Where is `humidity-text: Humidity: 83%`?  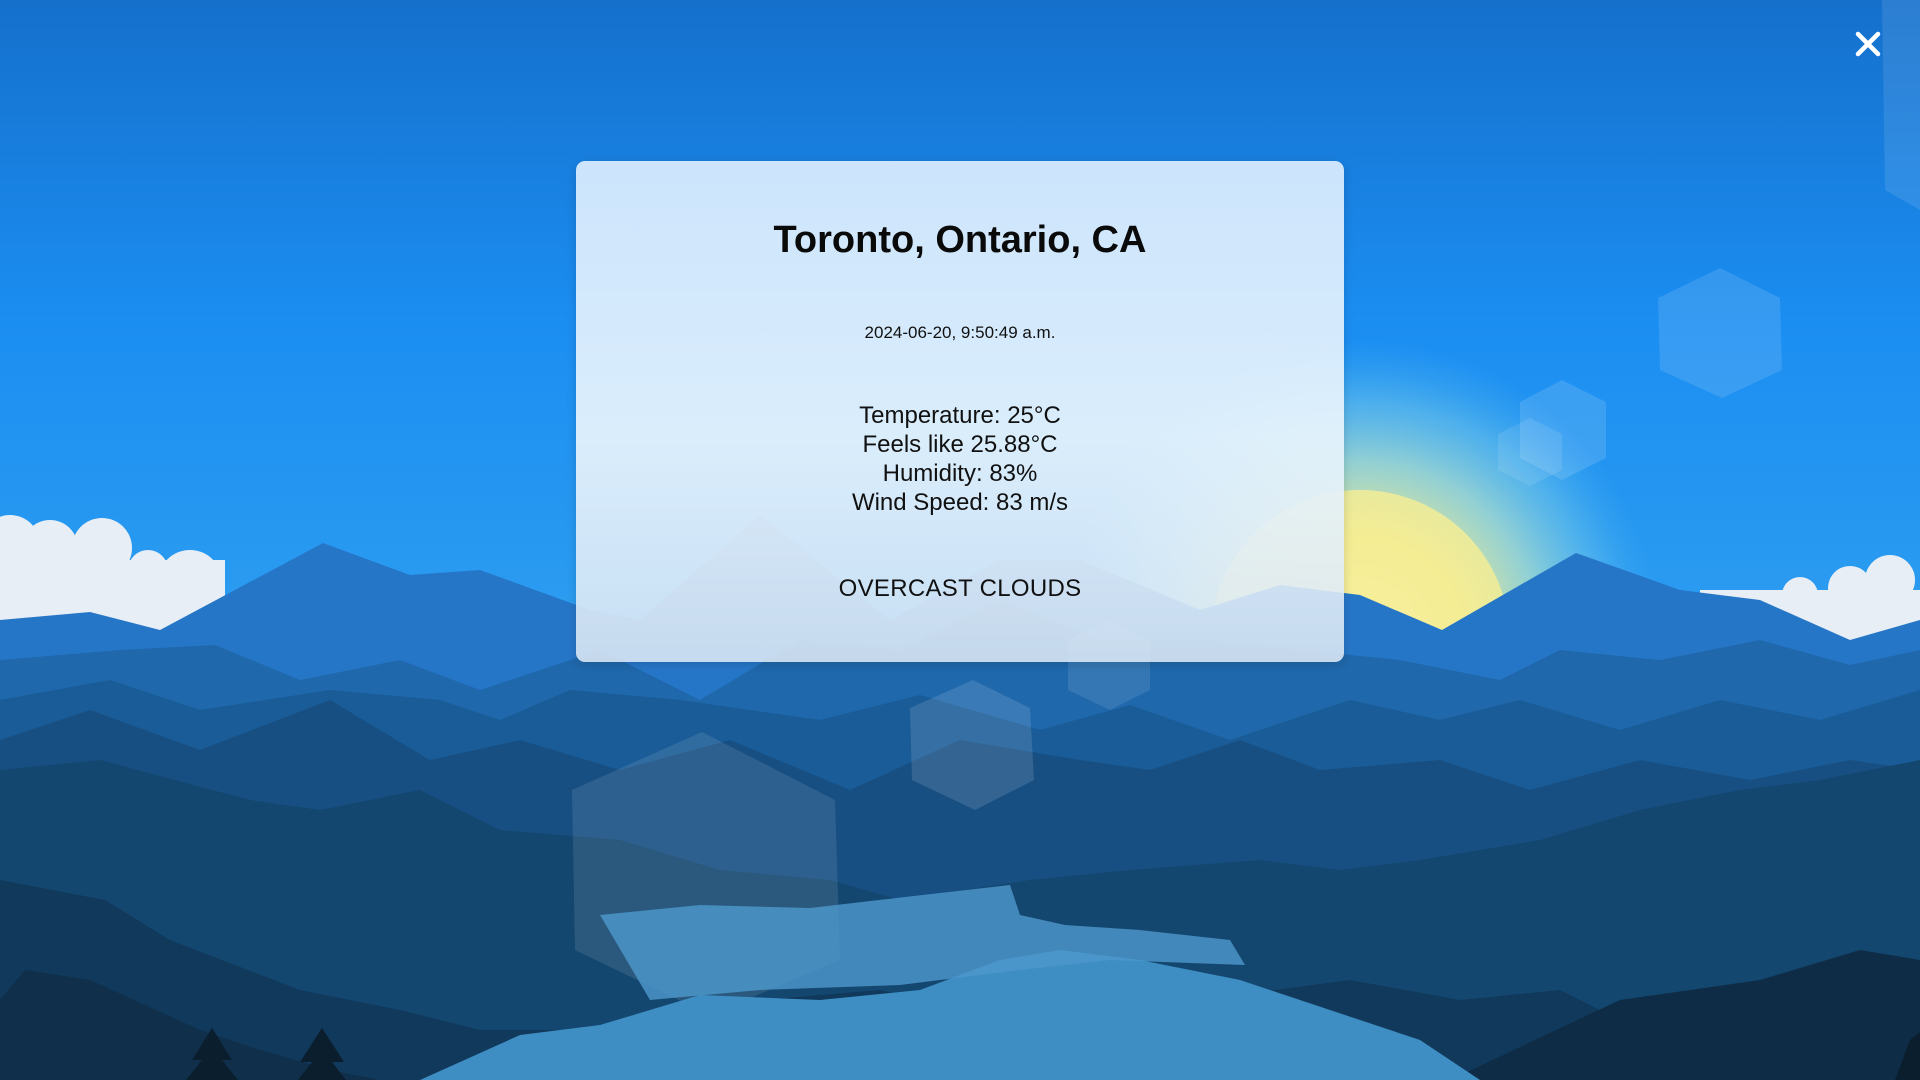
humidity-text: Humidity: 83% is located at coordinates (960, 473).